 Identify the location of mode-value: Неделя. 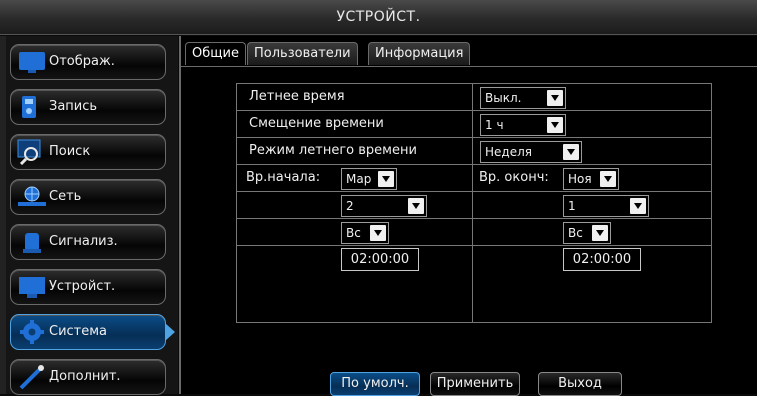
(508, 152).